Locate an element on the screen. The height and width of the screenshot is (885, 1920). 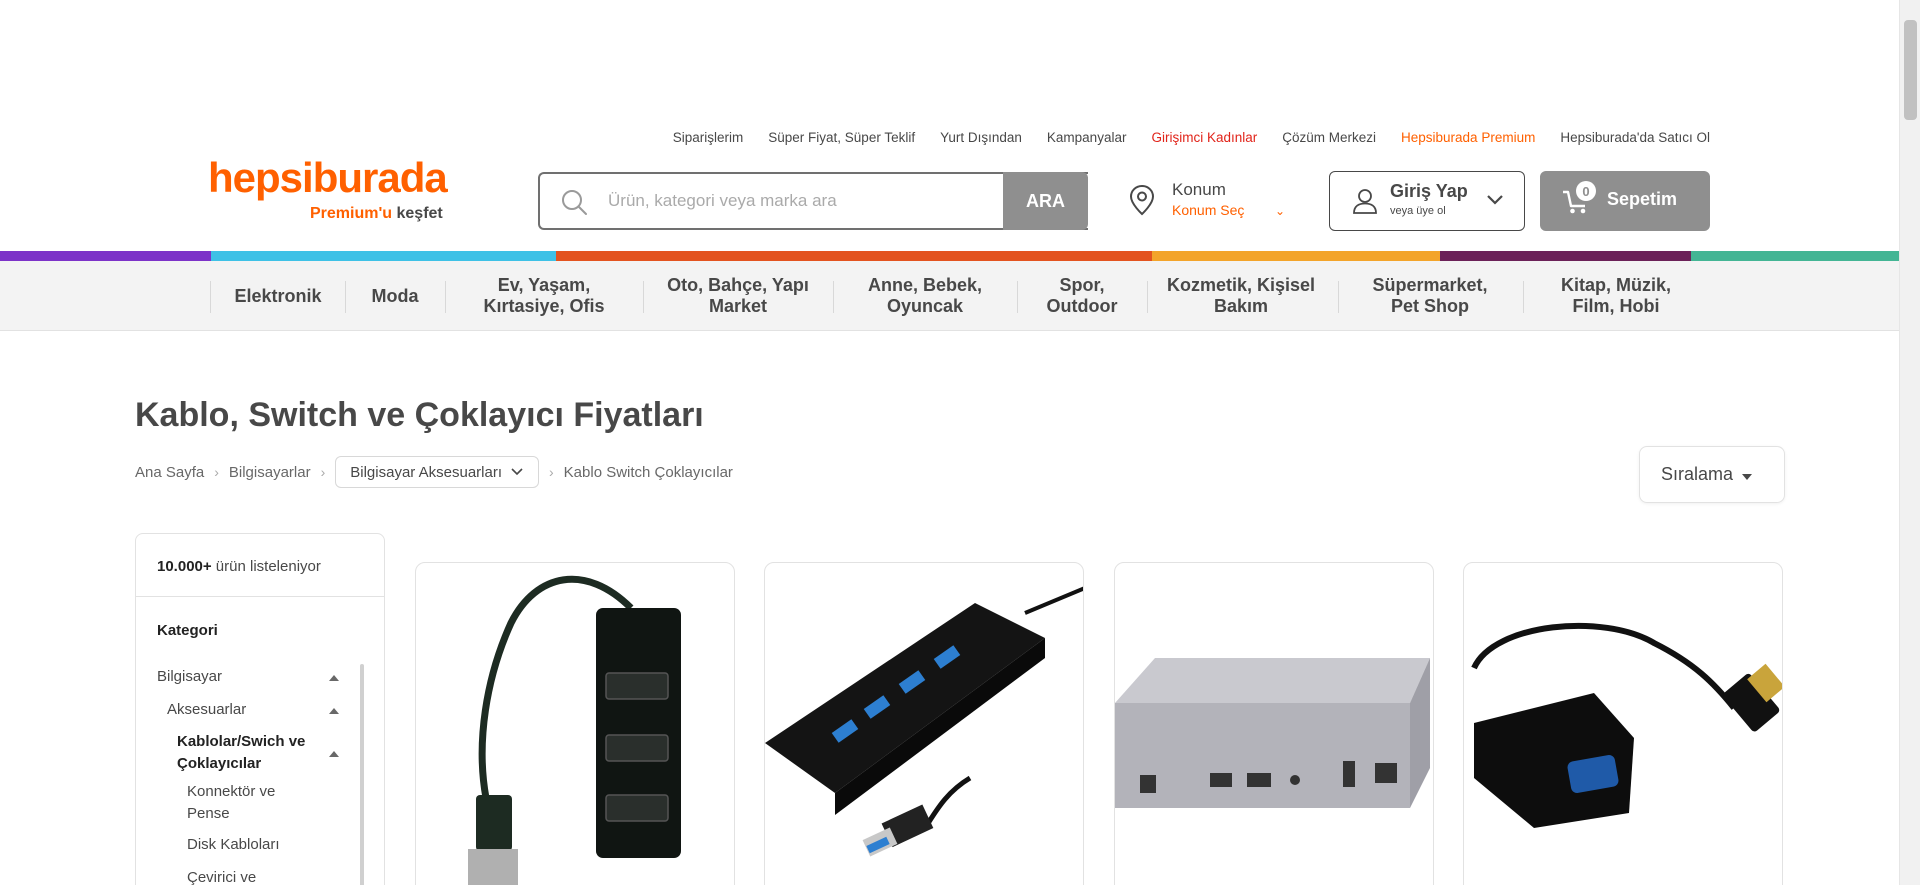
result-count: 10.000+ ürün listeleniyor is located at coordinates (239, 566).